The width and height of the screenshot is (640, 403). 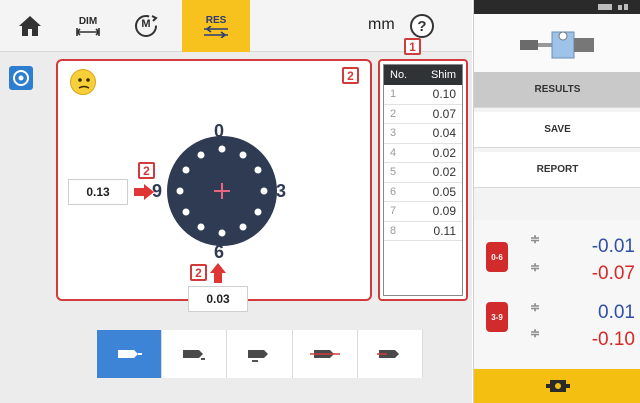 What do you see at coordinates (557, 90) in the screenshot?
I see `results-menu-item: RESULTS` at bounding box center [557, 90].